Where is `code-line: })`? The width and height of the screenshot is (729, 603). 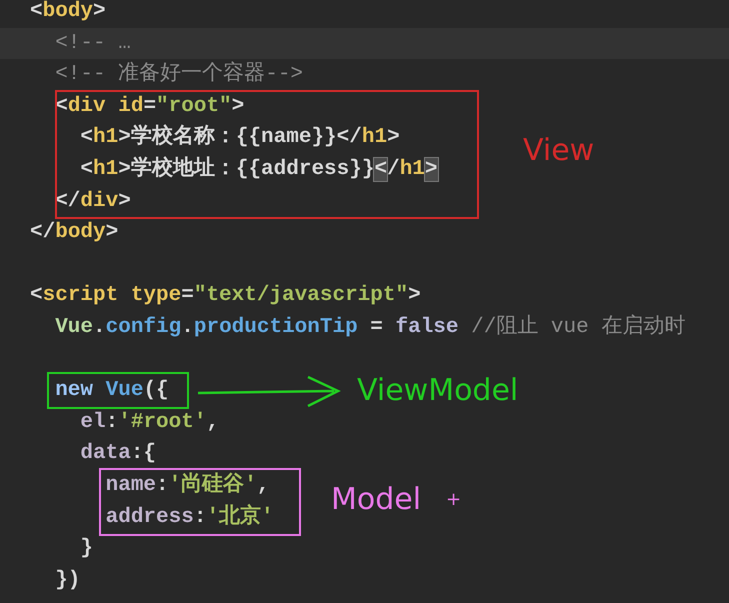 code-line: }) is located at coordinates (67, 581).